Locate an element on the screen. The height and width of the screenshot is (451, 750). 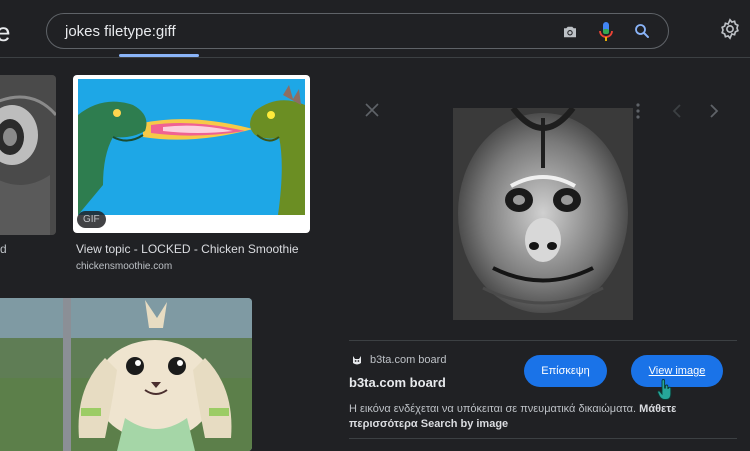
preview-image is located at coordinates (543, 214).